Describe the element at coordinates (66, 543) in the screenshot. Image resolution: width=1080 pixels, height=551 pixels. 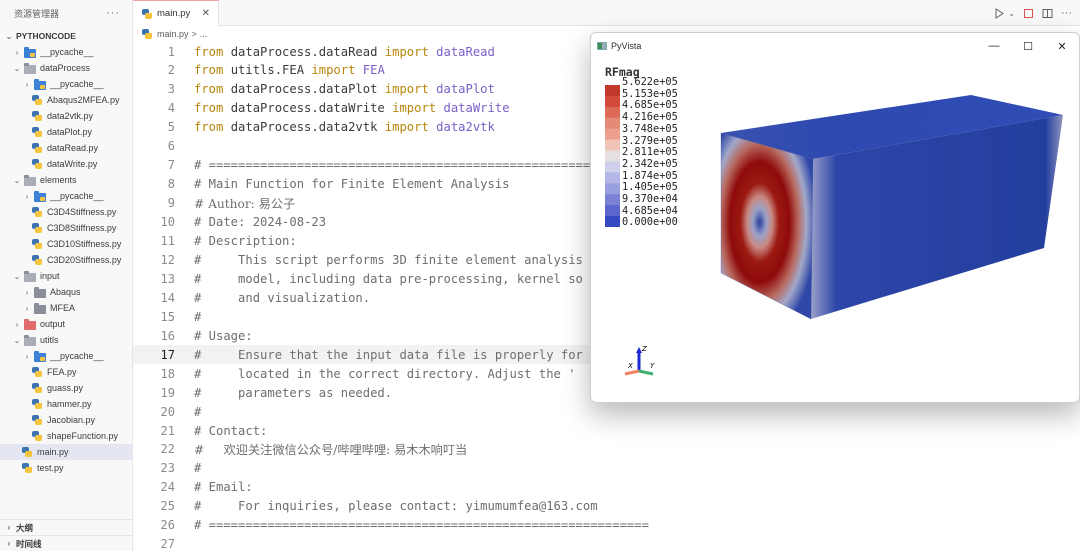
I see `timeline-panel: › 时间线` at that location.